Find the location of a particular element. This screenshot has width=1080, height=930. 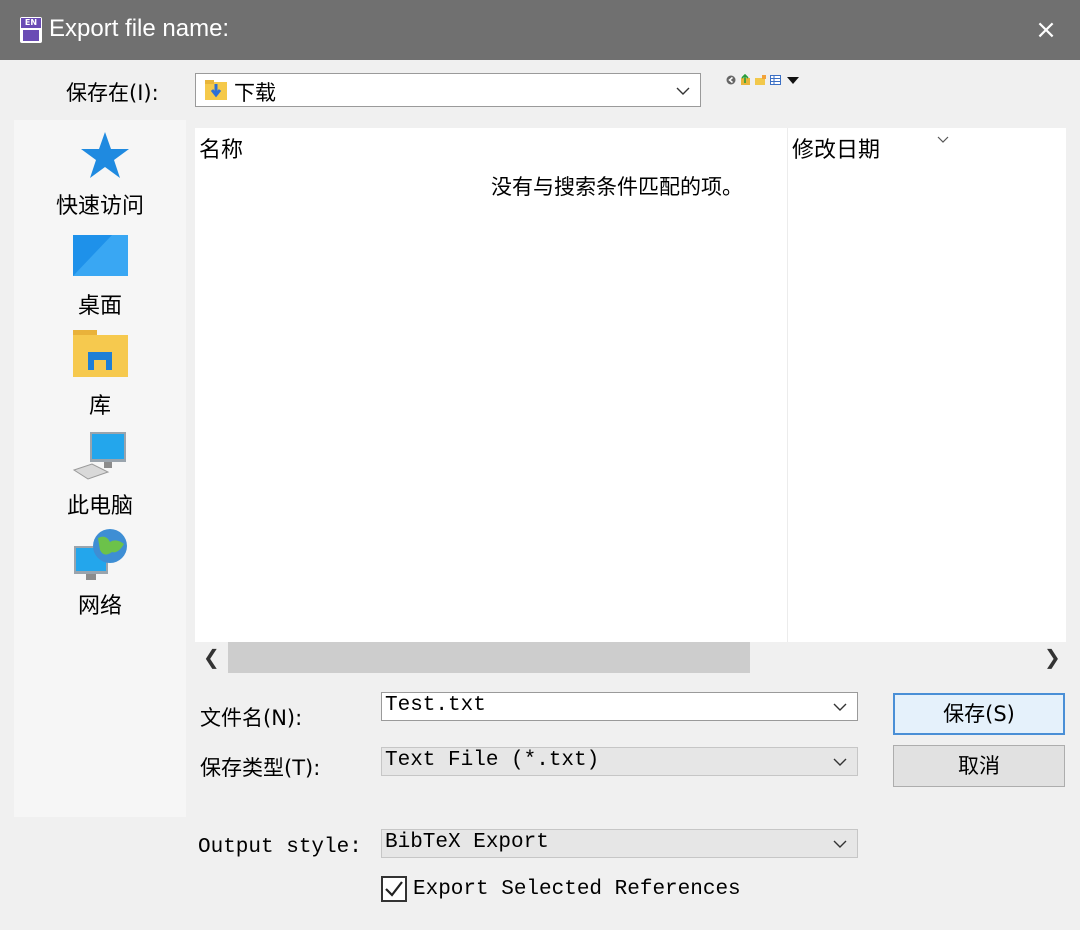

column-header-modified: 修改日期 is located at coordinates (836, 148).